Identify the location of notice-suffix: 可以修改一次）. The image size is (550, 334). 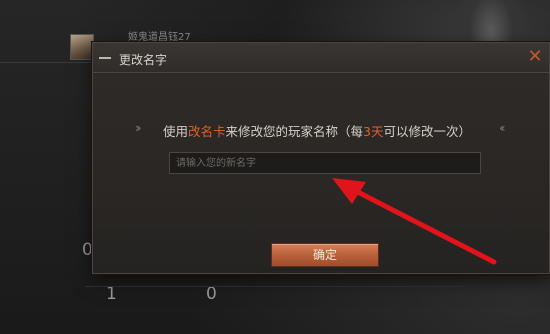
(427, 131).